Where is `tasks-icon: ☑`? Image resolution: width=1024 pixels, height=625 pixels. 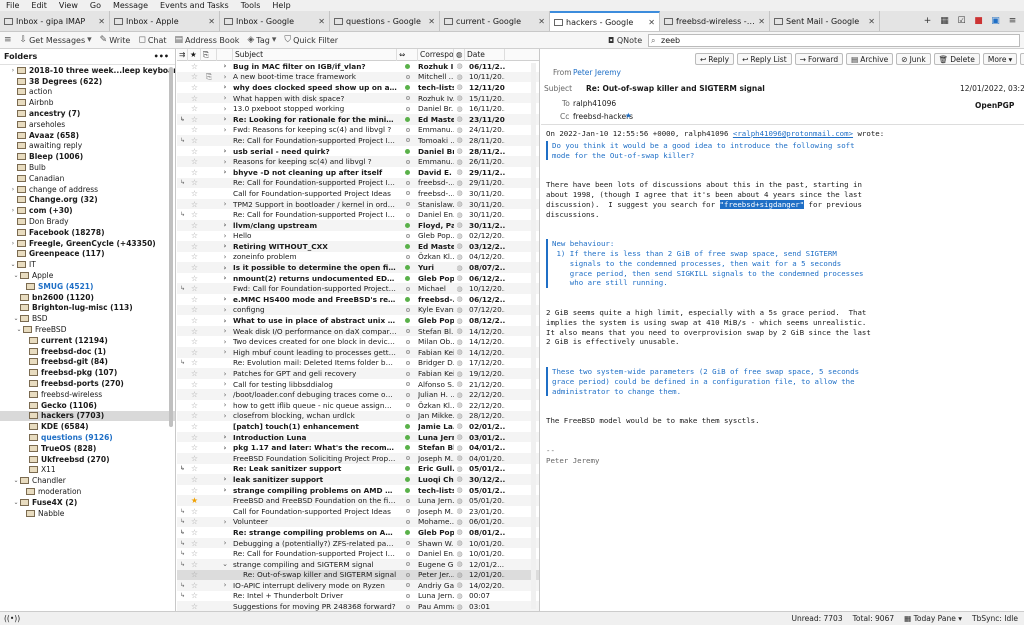 tasks-icon: ☑ is located at coordinates (961, 21).